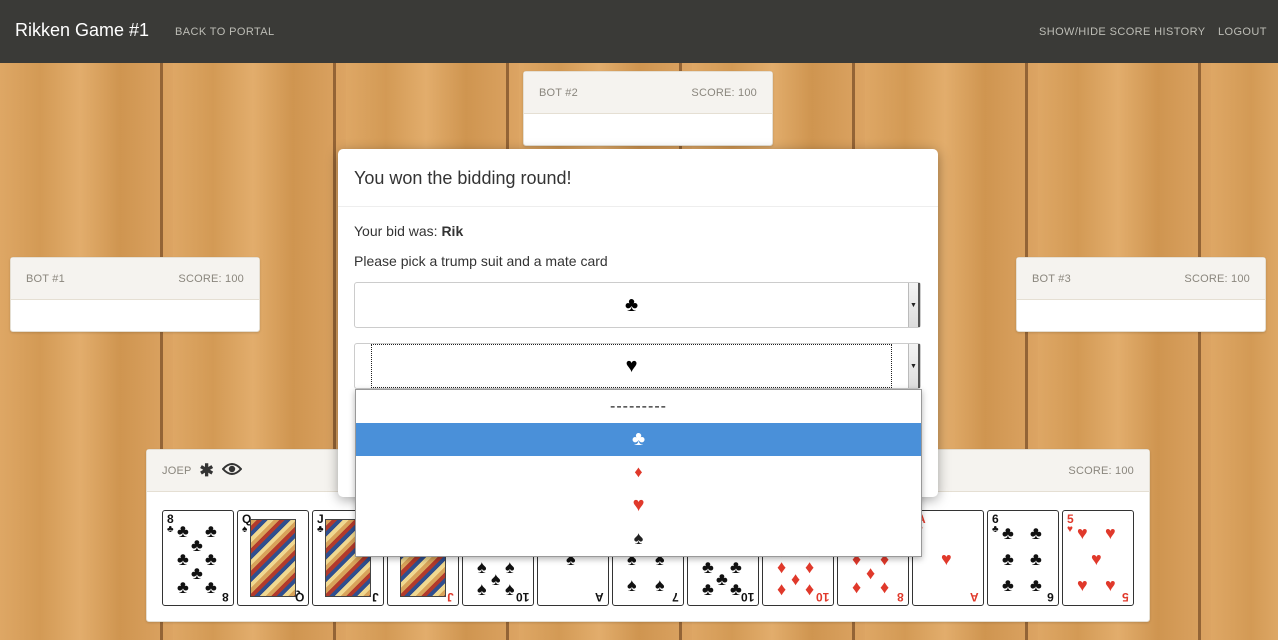 The width and height of the screenshot is (1278, 640). Describe the element at coordinates (1023, 558) in the screenshot. I see `playing-card: 6 ♣ ♣ ♣ ♣ ♣ ♣ ♣ 6` at that location.